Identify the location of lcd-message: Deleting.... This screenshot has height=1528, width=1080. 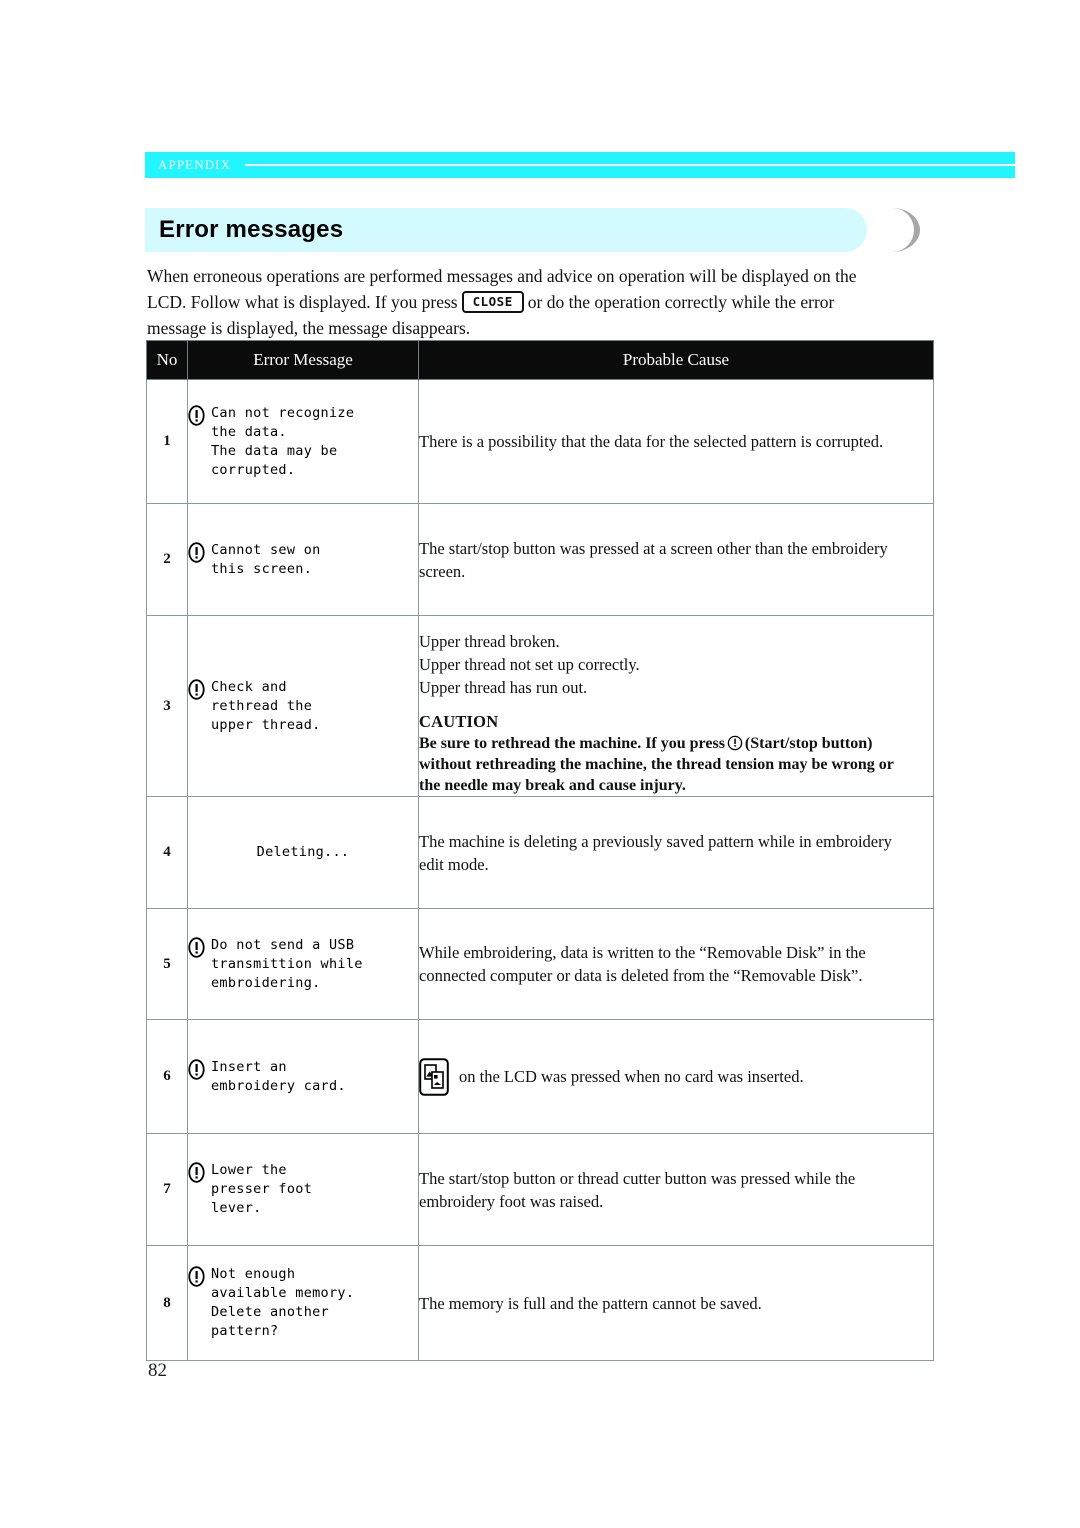
(303, 852).